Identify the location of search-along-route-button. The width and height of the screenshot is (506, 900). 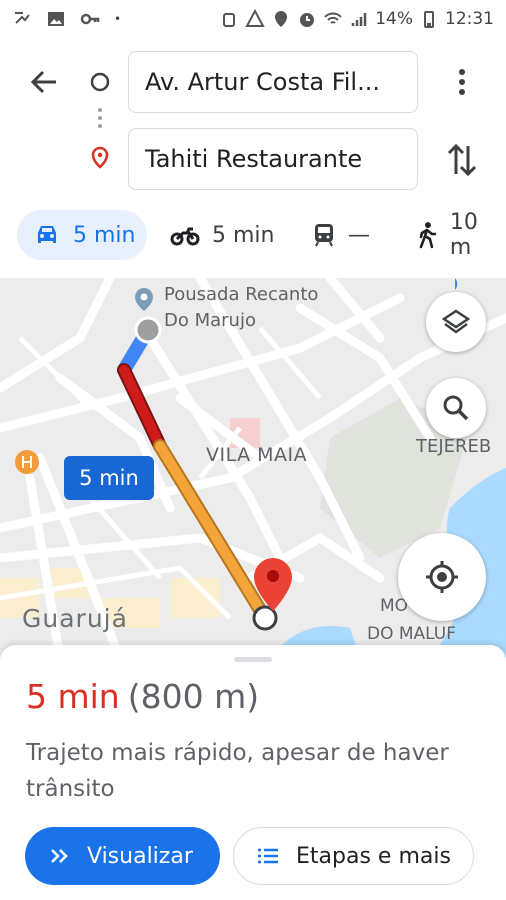
(456, 408).